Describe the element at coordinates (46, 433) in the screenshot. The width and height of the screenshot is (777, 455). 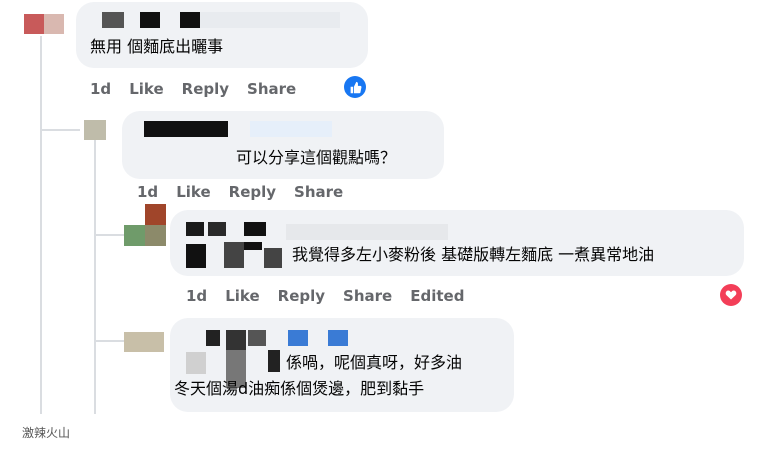
I see `watermark: 激辣火山` at that location.